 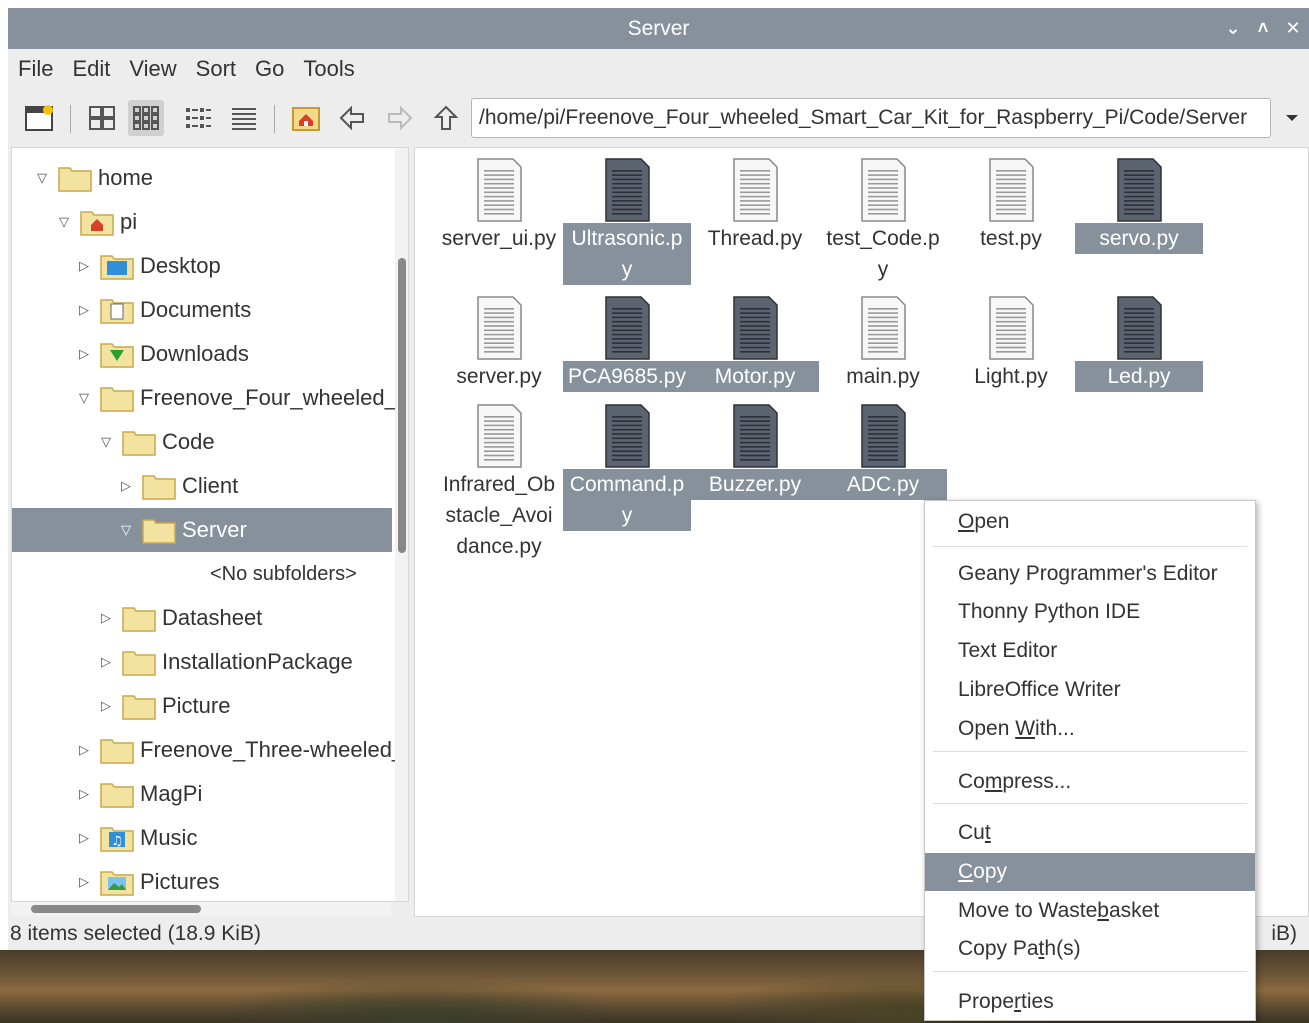 I want to click on tree-item: ▷ Datasheet, so click(x=202, y=618).